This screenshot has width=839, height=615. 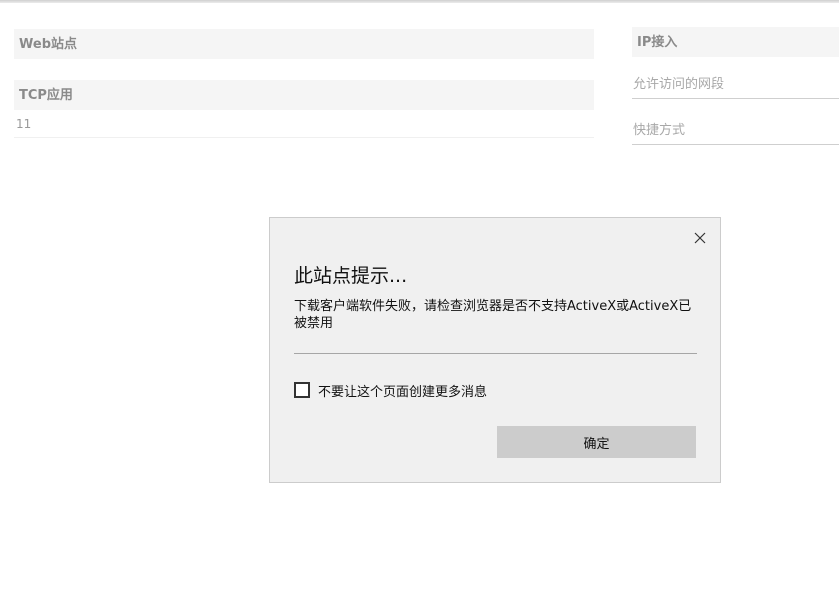 I want to click on tcp-apps-header: TCP应用, so click(x=304, y=95).